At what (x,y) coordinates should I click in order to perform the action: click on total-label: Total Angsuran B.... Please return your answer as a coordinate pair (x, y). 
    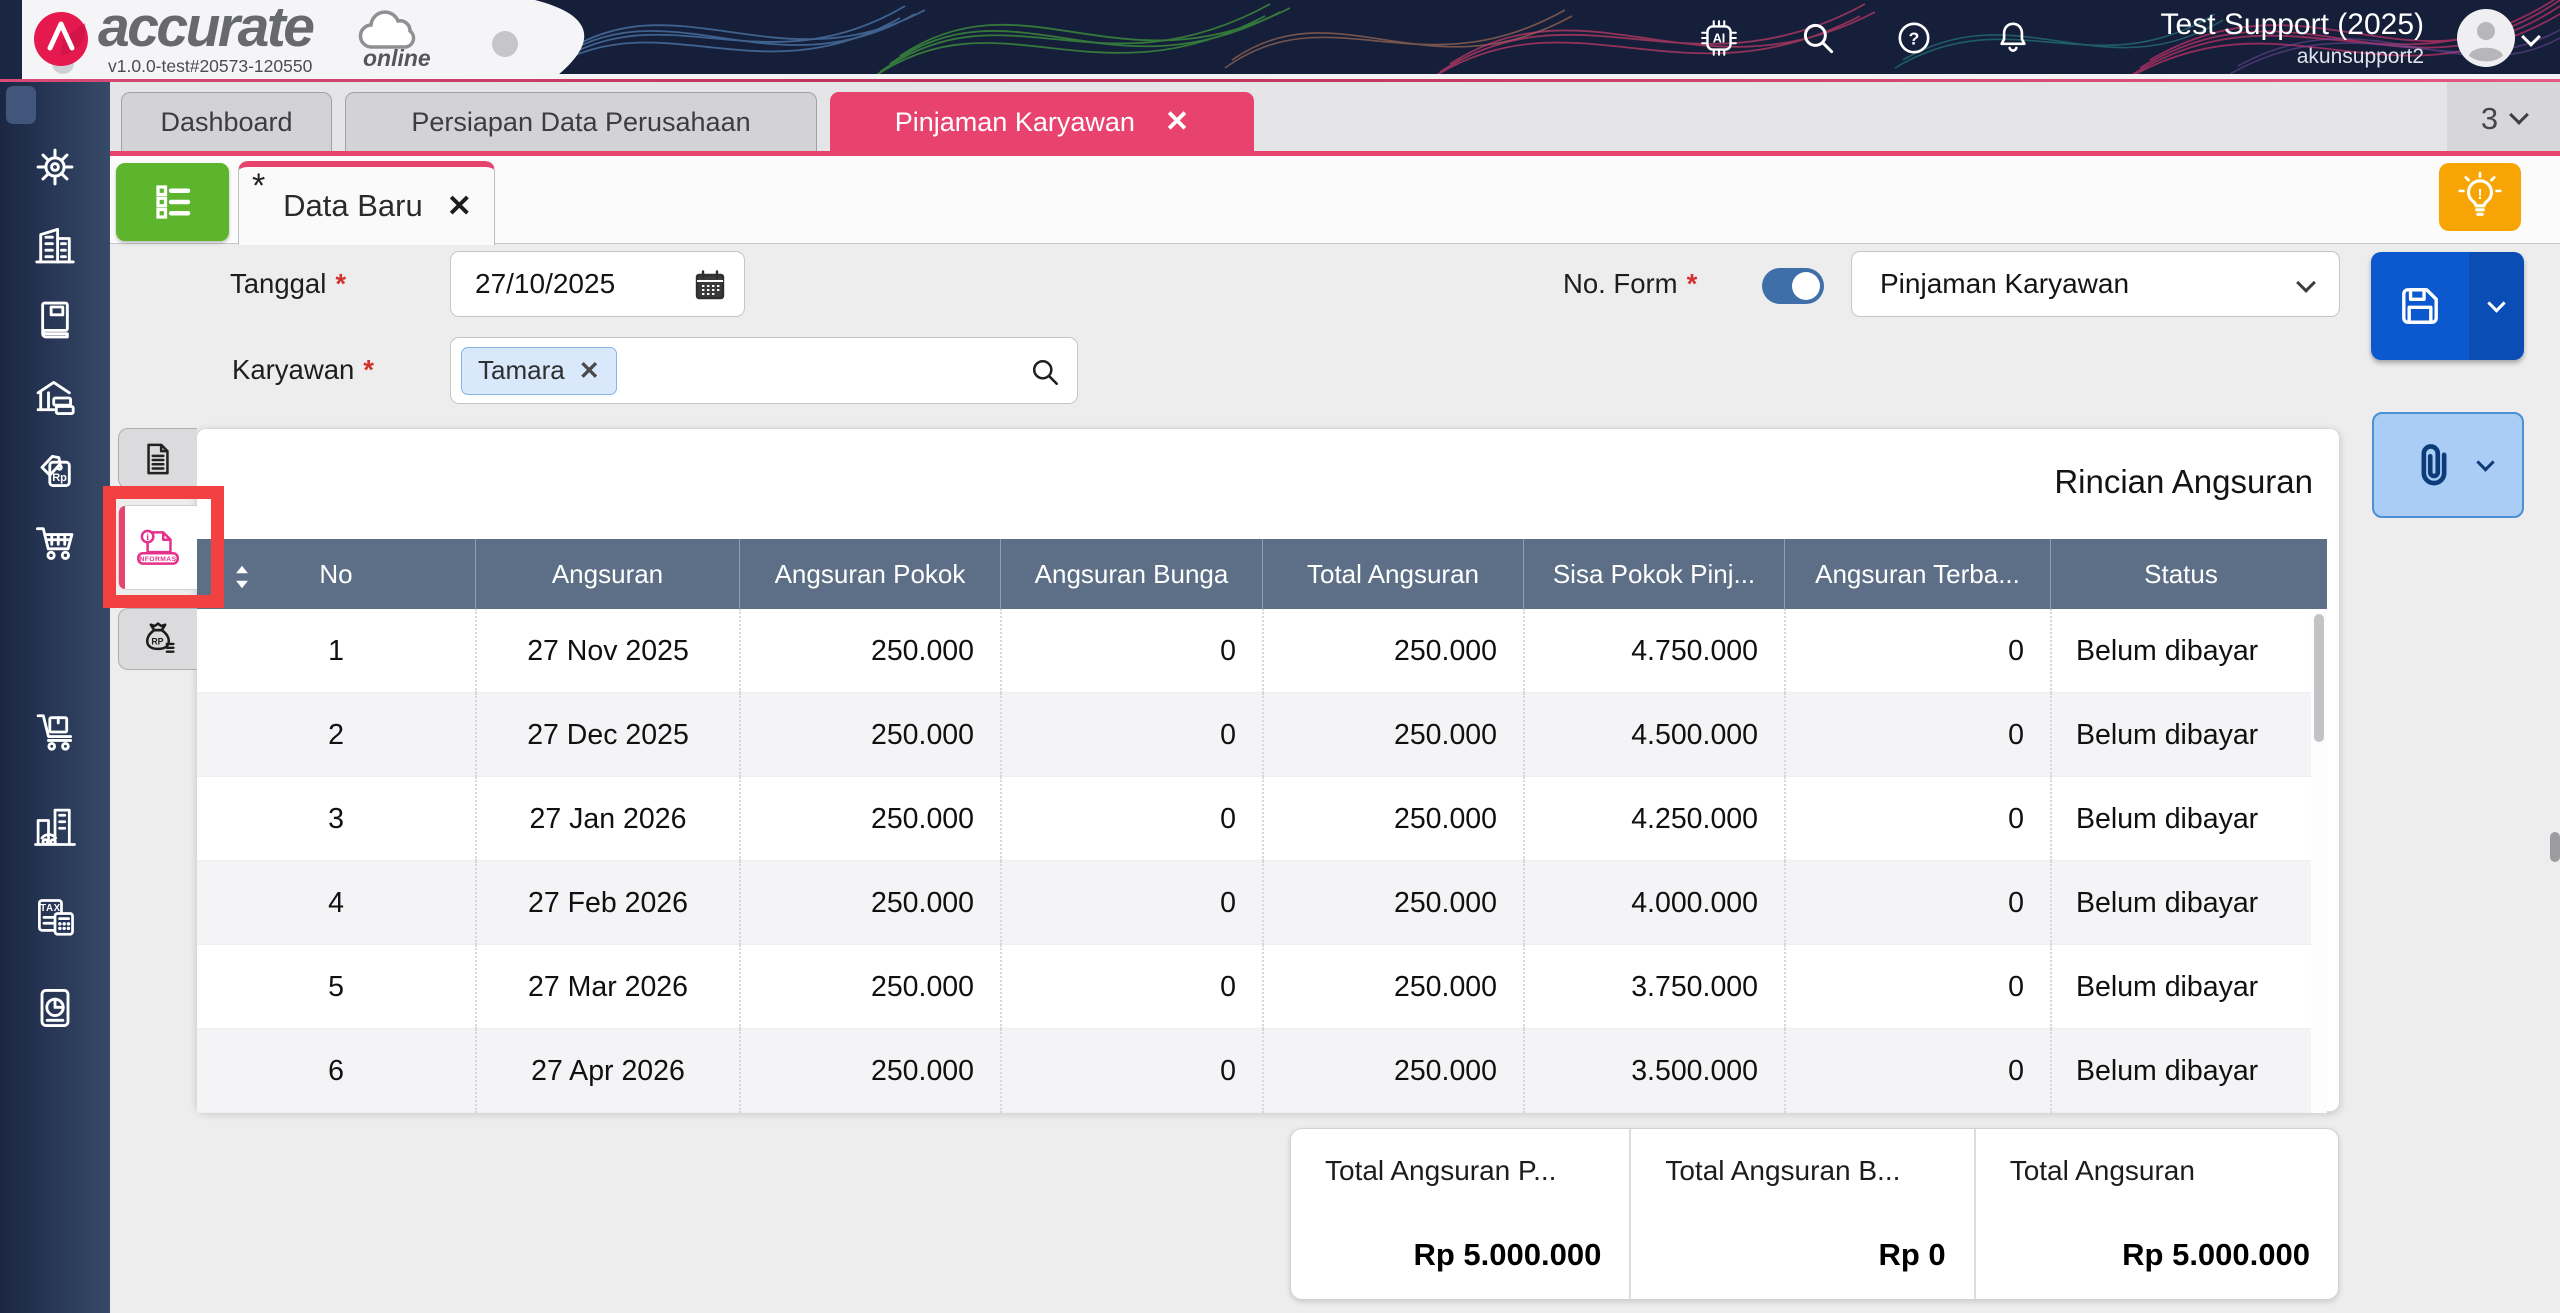
    Looking at the image, I should click on (1783, 1170).